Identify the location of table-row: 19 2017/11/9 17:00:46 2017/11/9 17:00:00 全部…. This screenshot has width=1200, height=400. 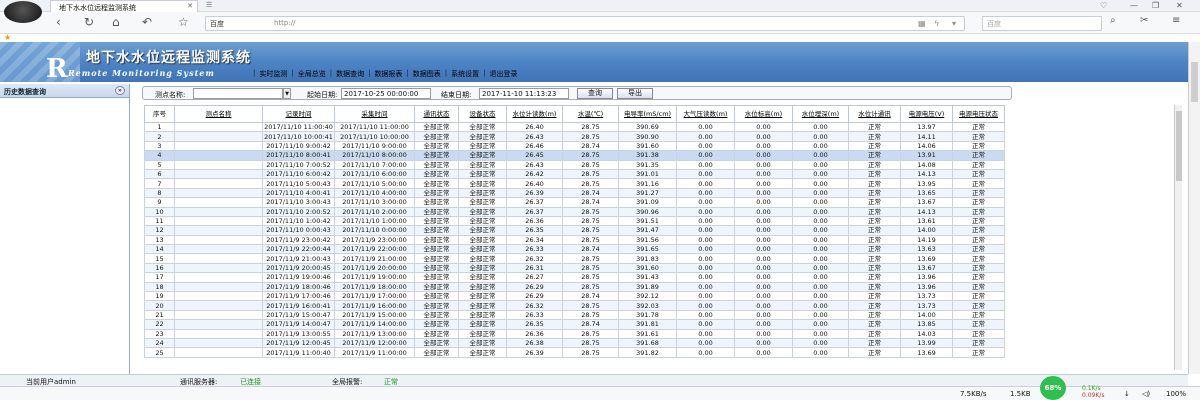
(574, 296).